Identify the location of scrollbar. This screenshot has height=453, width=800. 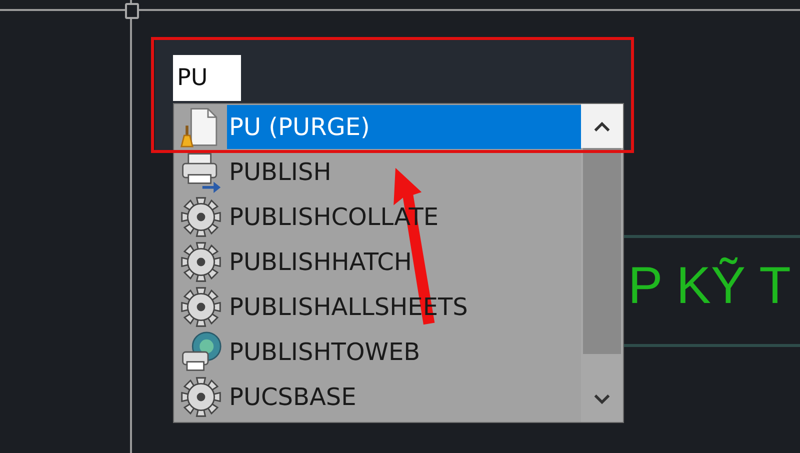
(602, 263).